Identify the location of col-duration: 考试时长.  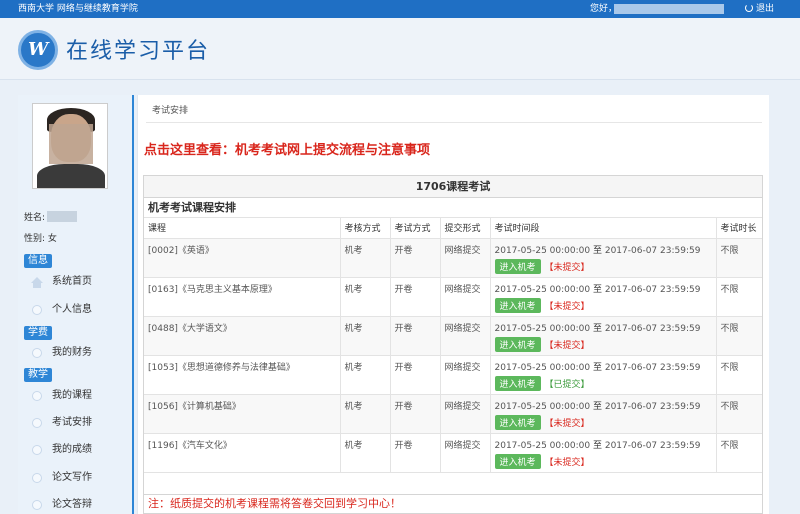
(739, 228).